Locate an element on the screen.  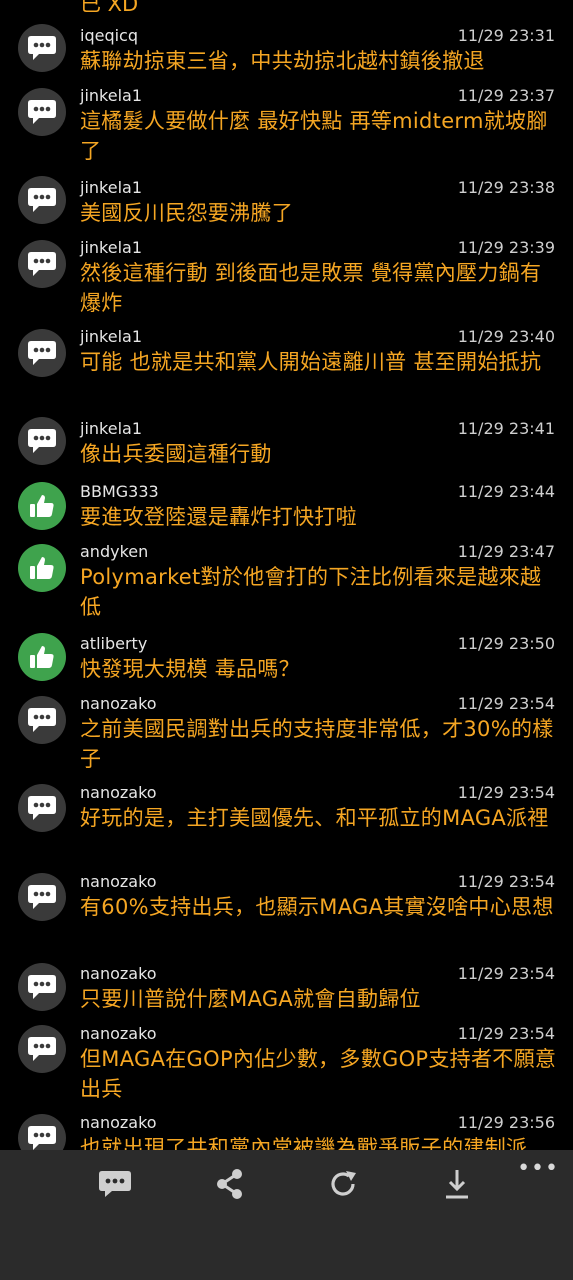
comment-username: atliberty is located at coordinates (113, 644).